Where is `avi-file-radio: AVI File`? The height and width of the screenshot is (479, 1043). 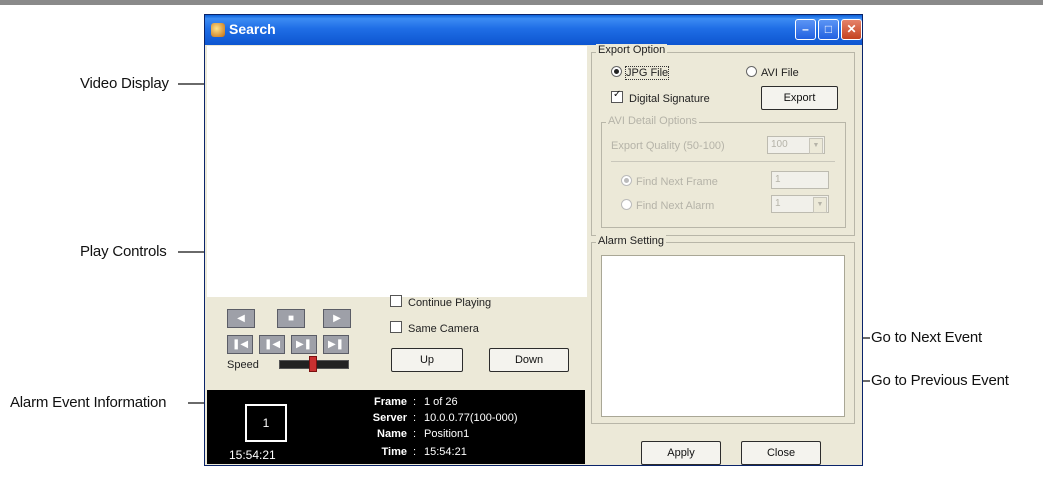
avi-file-radio: AVI File is located at coordinates (772, 72).